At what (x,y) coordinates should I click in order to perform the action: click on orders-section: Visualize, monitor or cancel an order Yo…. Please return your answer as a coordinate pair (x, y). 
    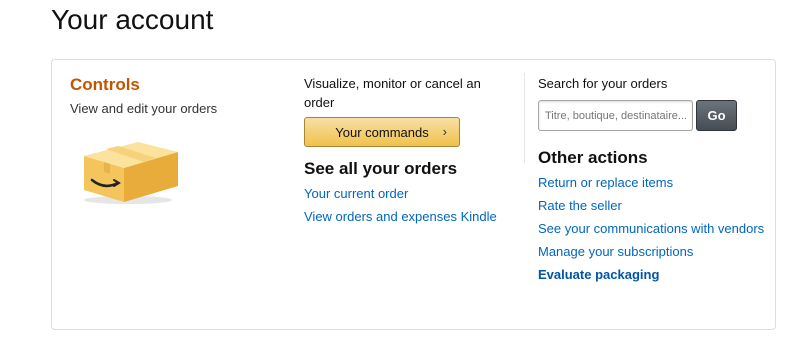
    Looking at the image, I should click on (404, 150).